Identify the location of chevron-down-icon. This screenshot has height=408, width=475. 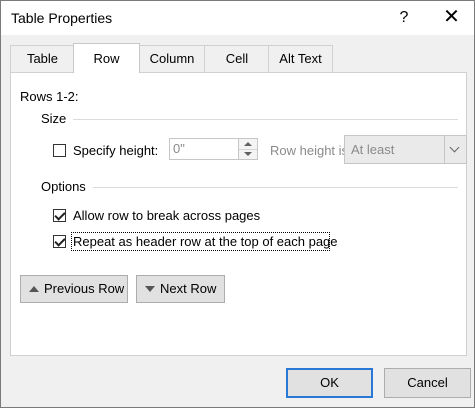
(454, 147).